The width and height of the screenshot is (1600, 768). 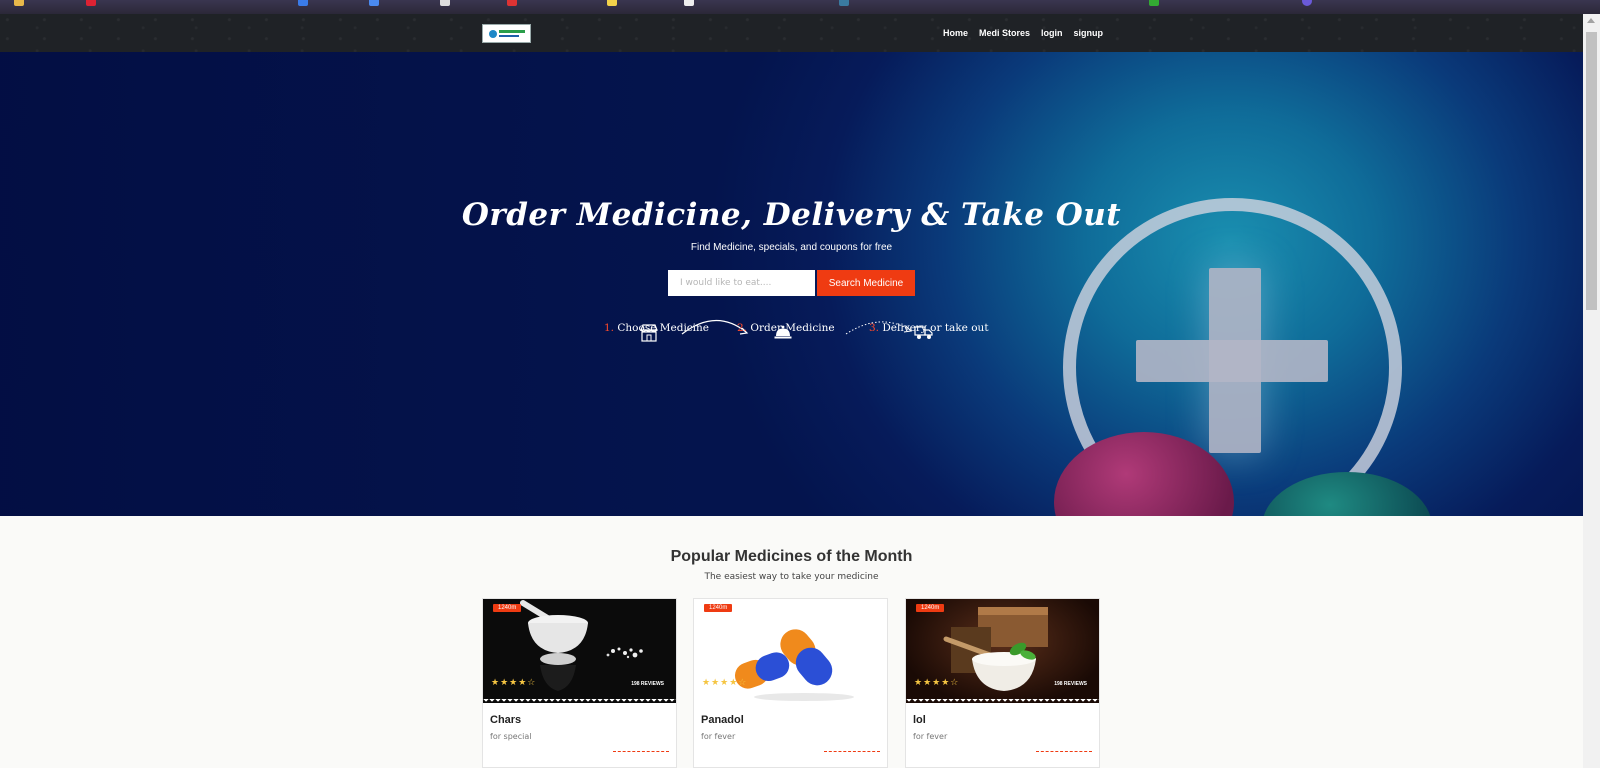 I want to click on logo-graphic, so click(x=507, y=34).